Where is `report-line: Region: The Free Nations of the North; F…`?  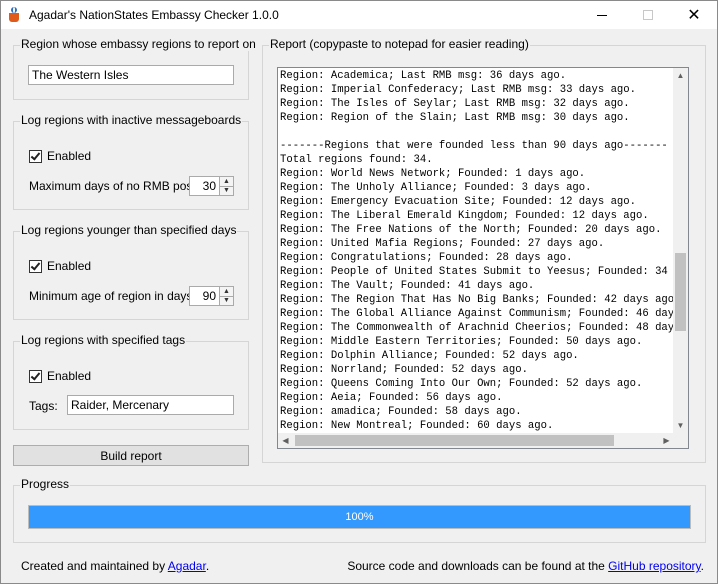 report-line: Region: The Free Nations of the North; F… is located at coordinates (471, 230).